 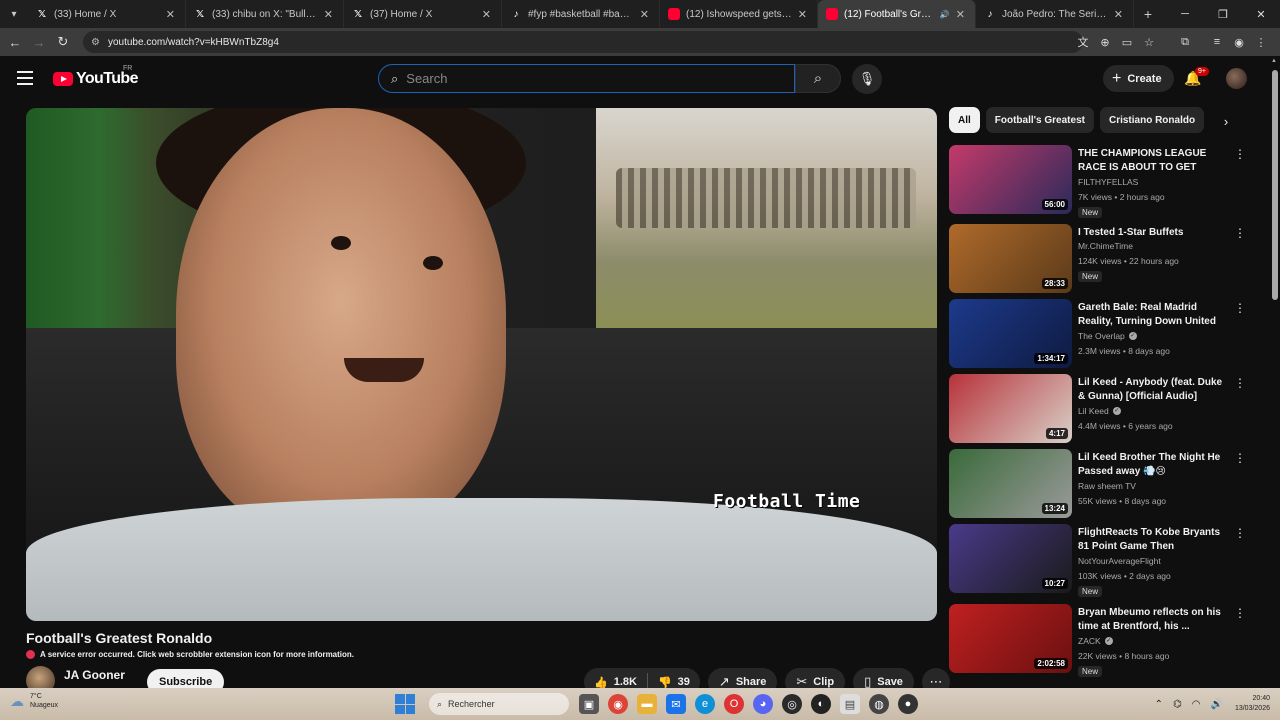 I want to click on recommended-channel: The Overlap ✓, so click(x=1107, y=336).